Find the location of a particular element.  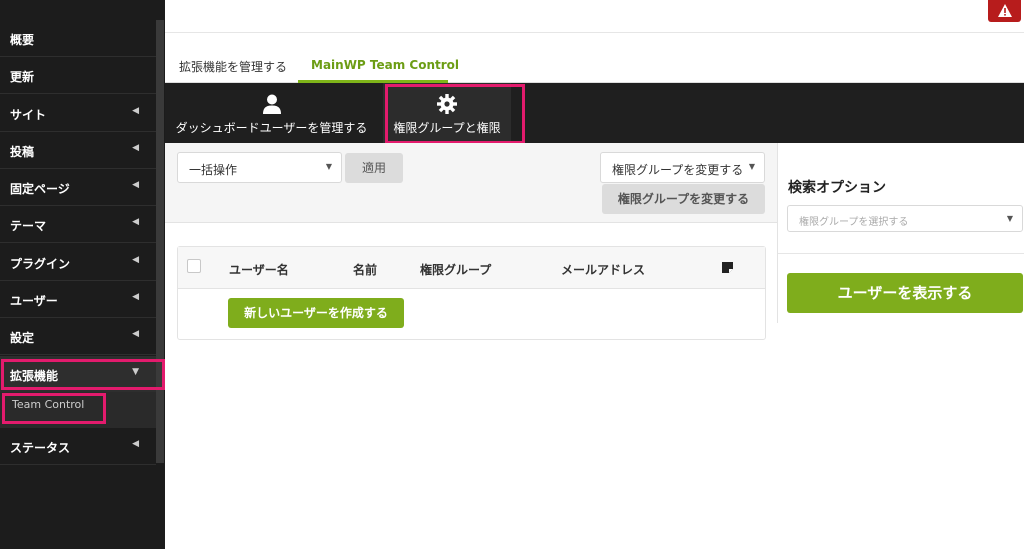

change-group-value: 権限グループを変更する is located at coordinates (678, 170).